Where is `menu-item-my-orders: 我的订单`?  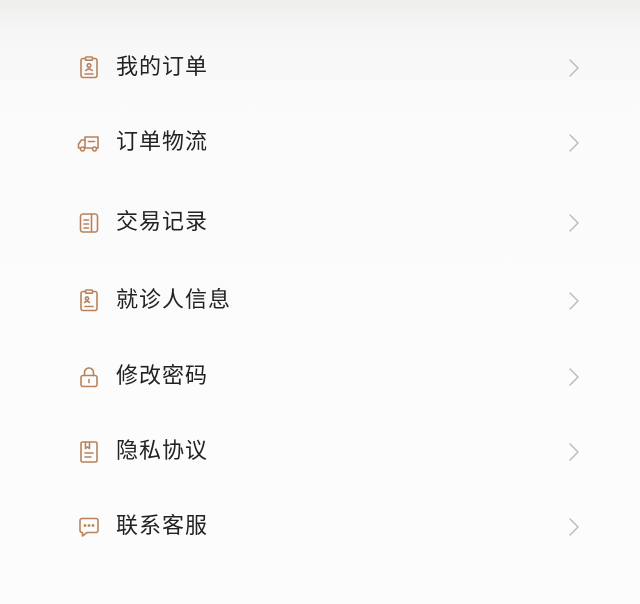
menu-item-my-orders: 我的订单 is located at coordinates (329, 68).